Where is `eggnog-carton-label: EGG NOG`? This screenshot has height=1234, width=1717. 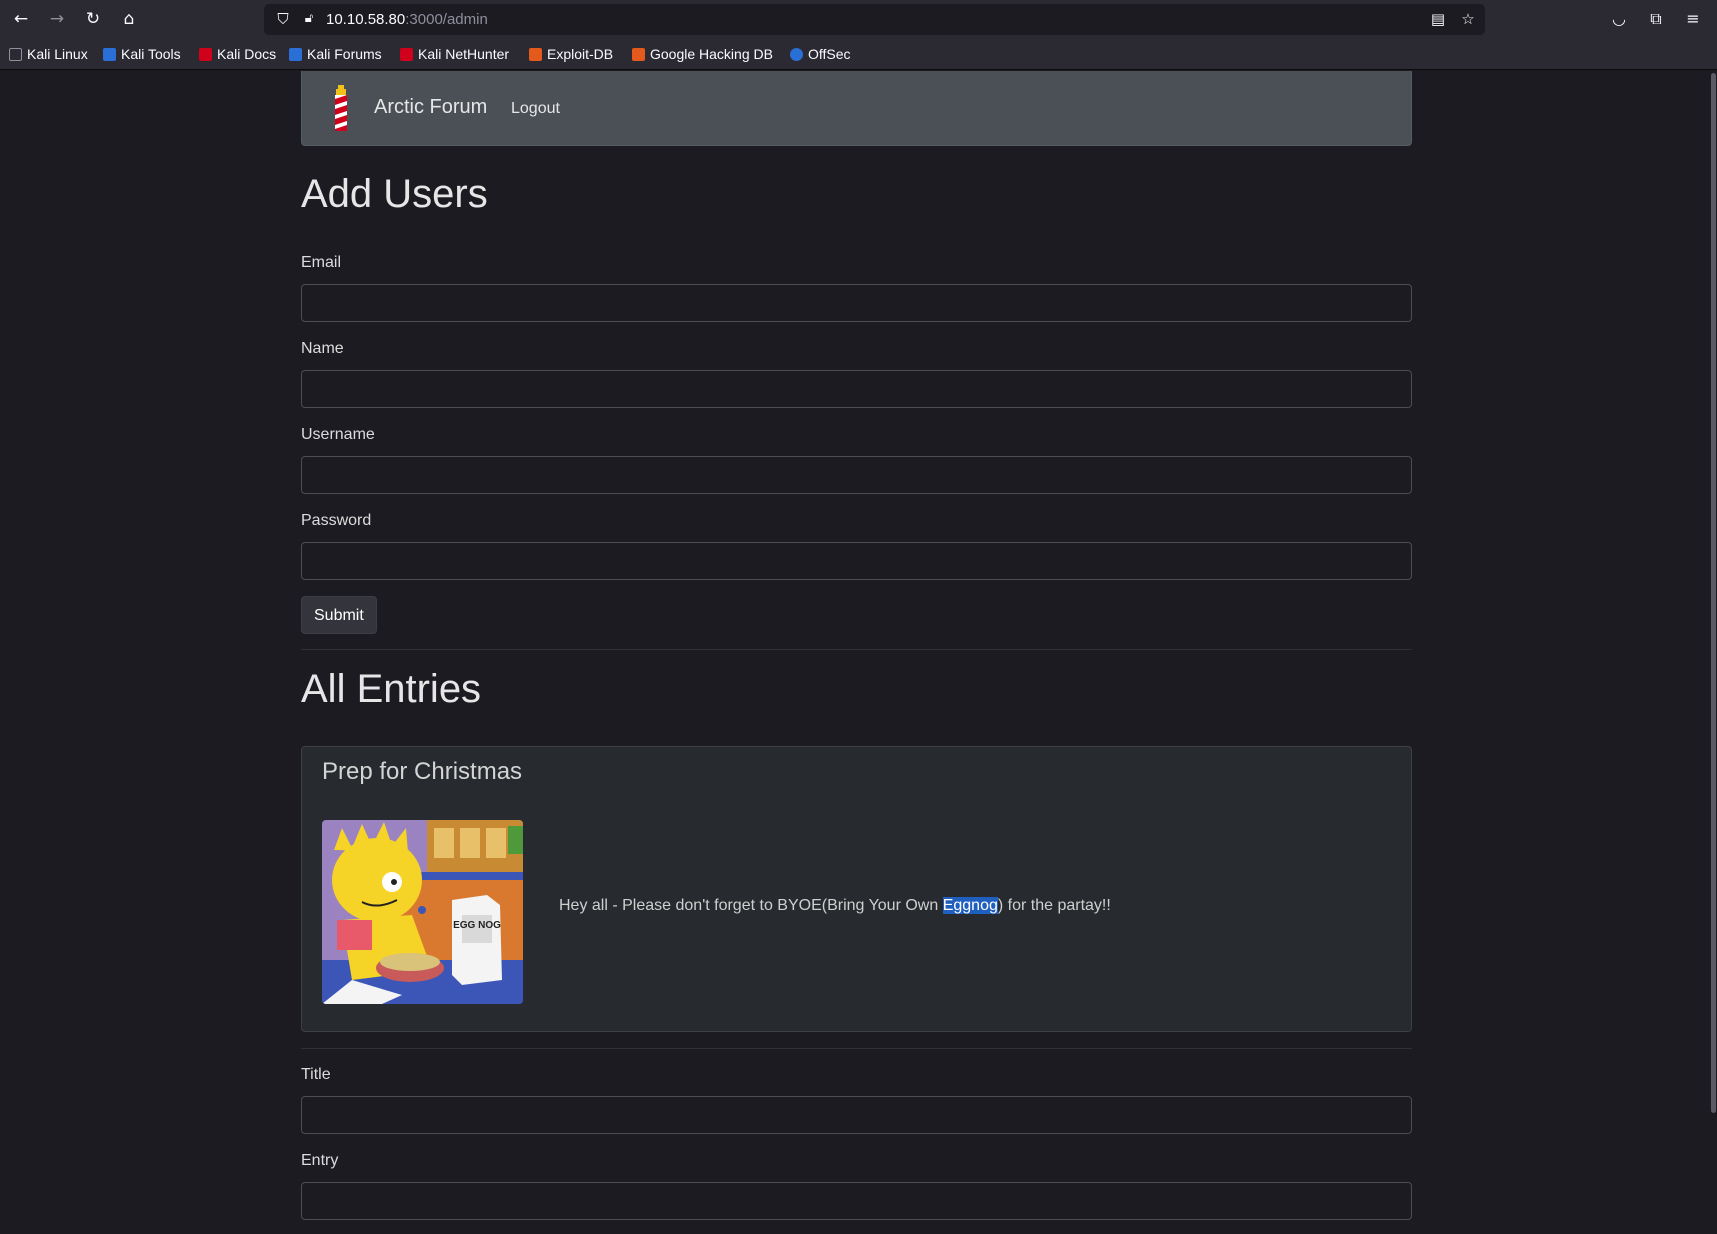 eggnog-carton-label: EGG NOG is located at coordinates (477, 925).